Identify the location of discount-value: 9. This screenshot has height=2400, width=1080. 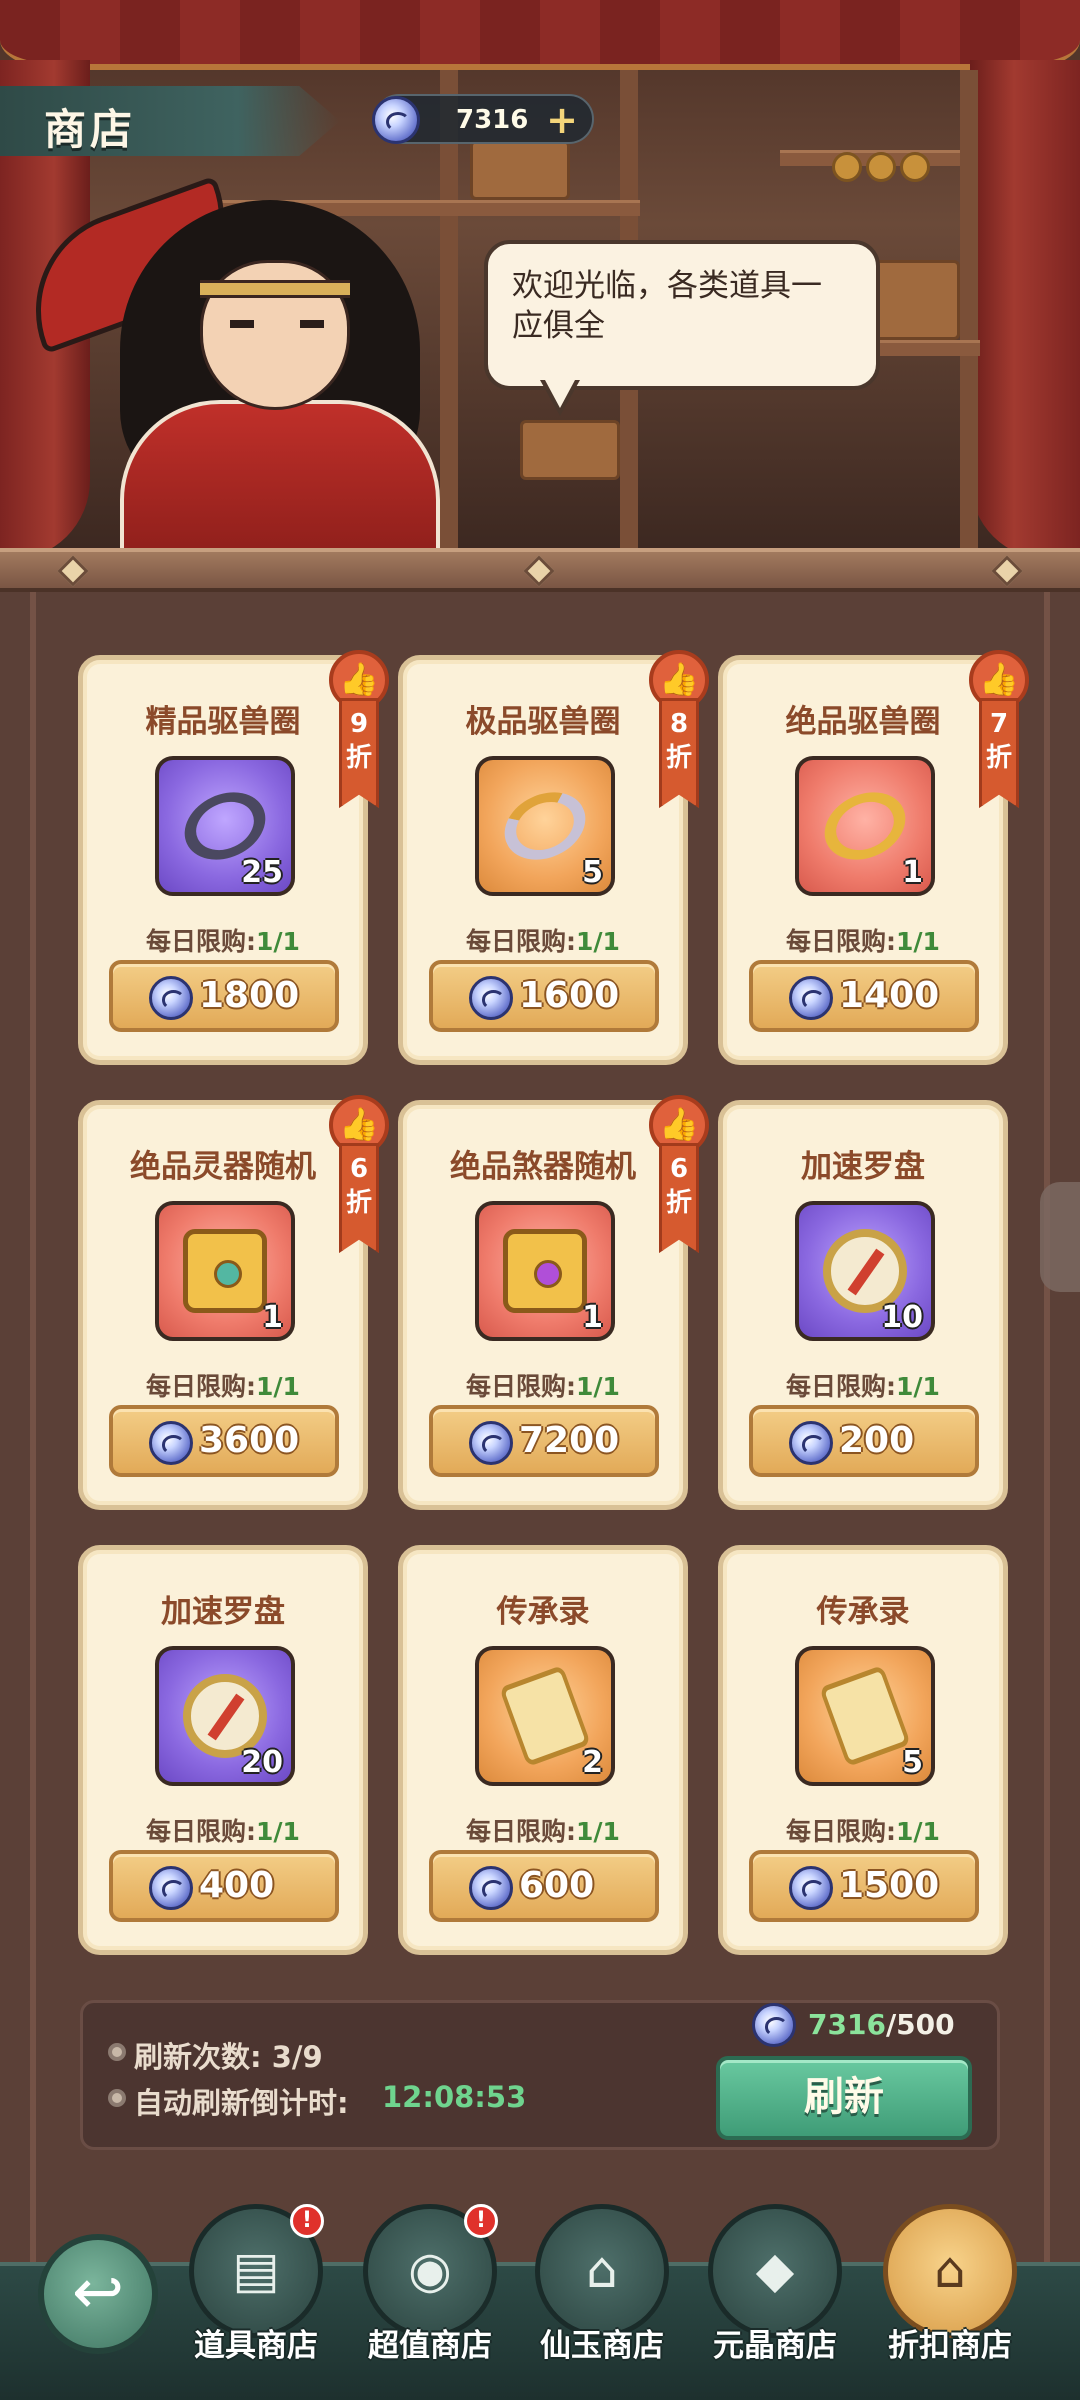
(359, 724).